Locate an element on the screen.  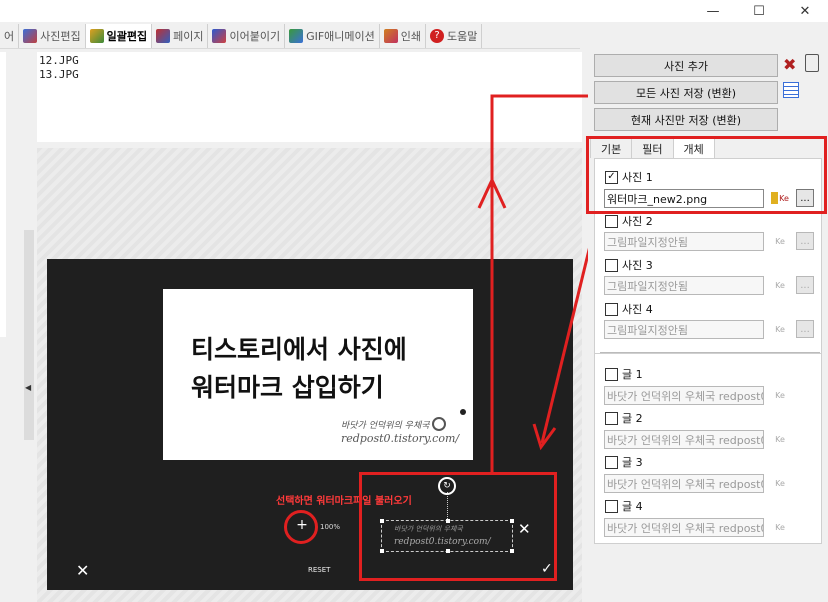
text1-checkbox is located at coordinates (611, 374).